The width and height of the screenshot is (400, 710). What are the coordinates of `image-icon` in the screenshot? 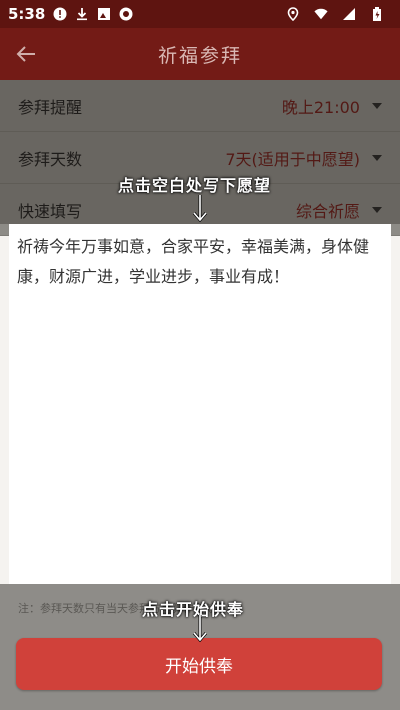 It's located at (104, 14).